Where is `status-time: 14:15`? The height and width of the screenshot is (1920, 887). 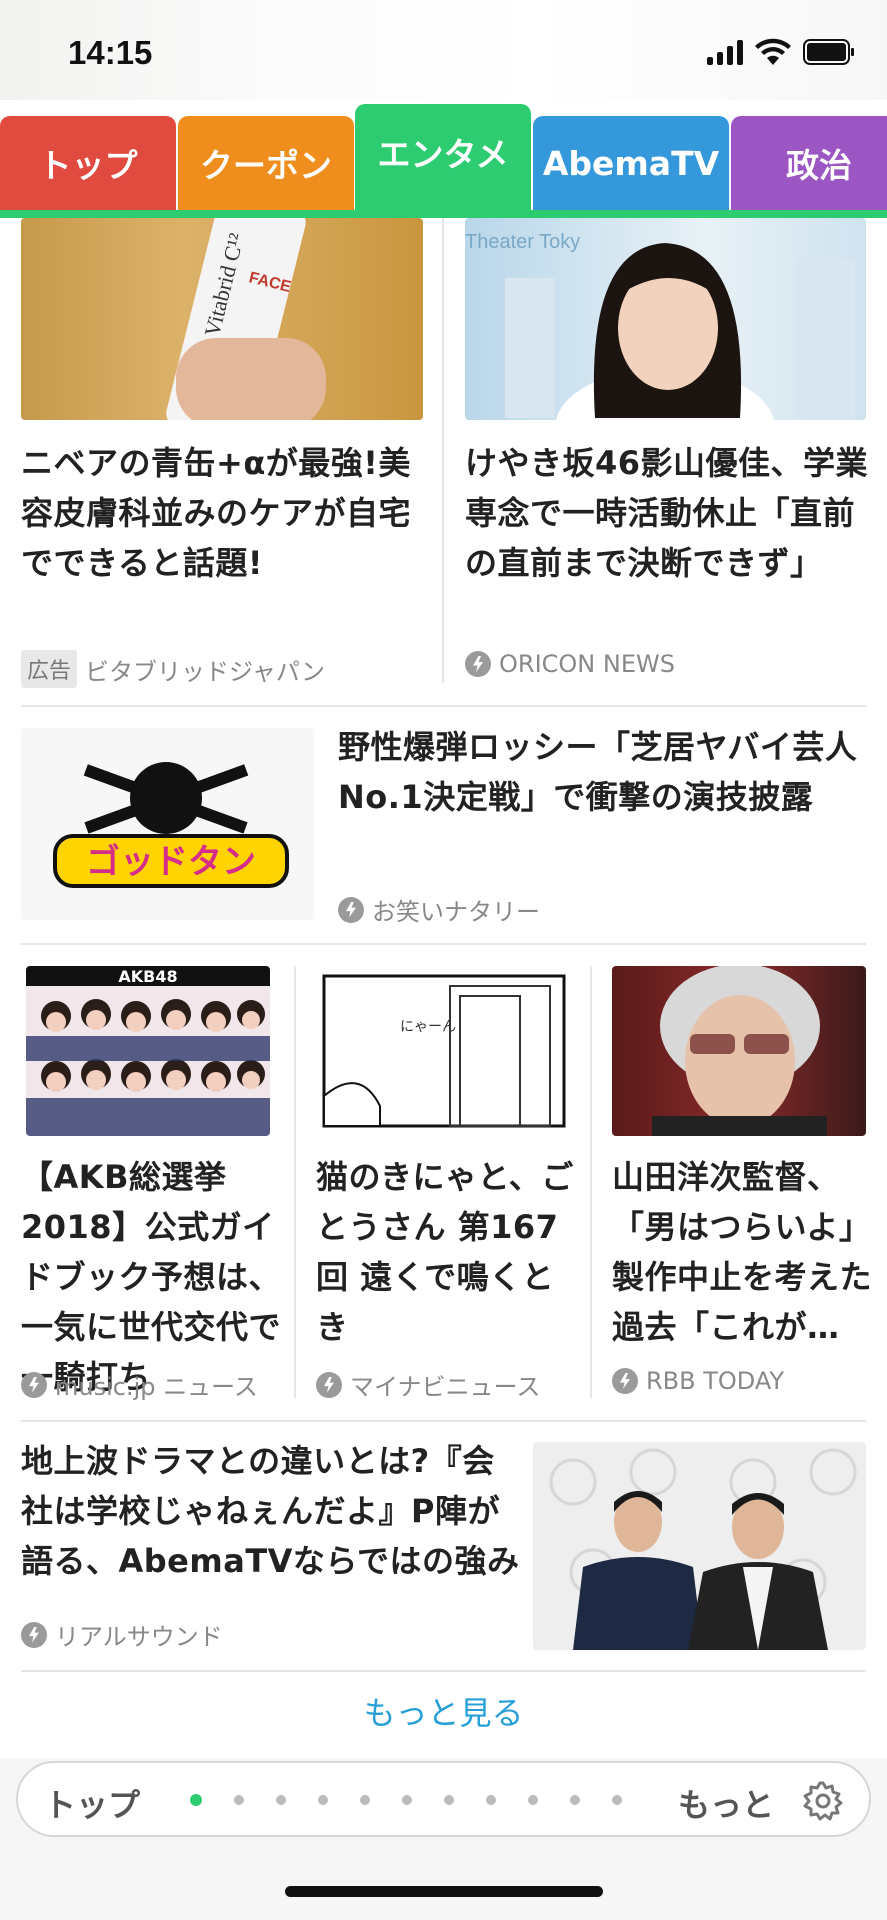 status-time: 14:15 is located at coordinates (110, 52).